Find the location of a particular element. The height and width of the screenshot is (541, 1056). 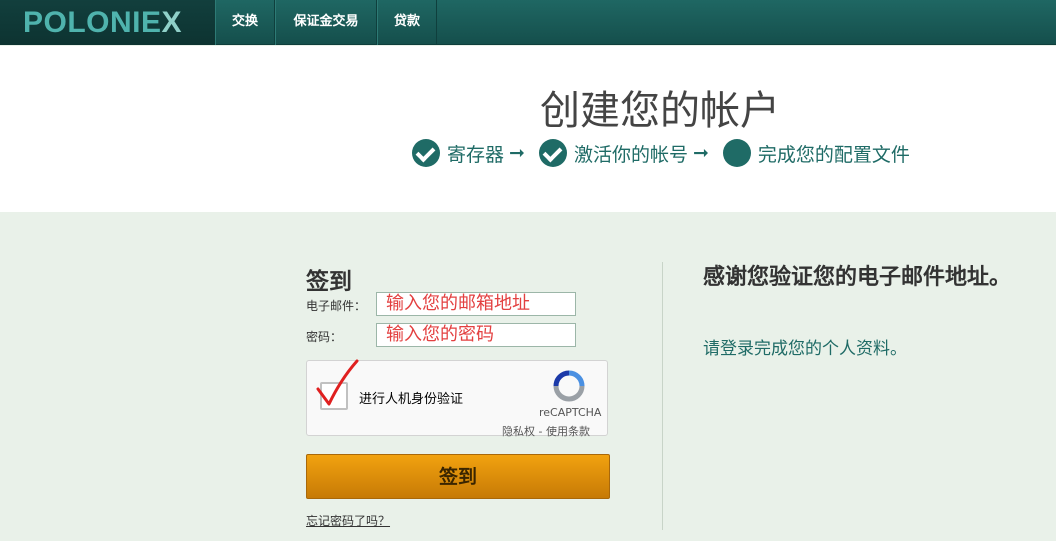

logo-container: POLONIEX is located at coordinates (107, 22).